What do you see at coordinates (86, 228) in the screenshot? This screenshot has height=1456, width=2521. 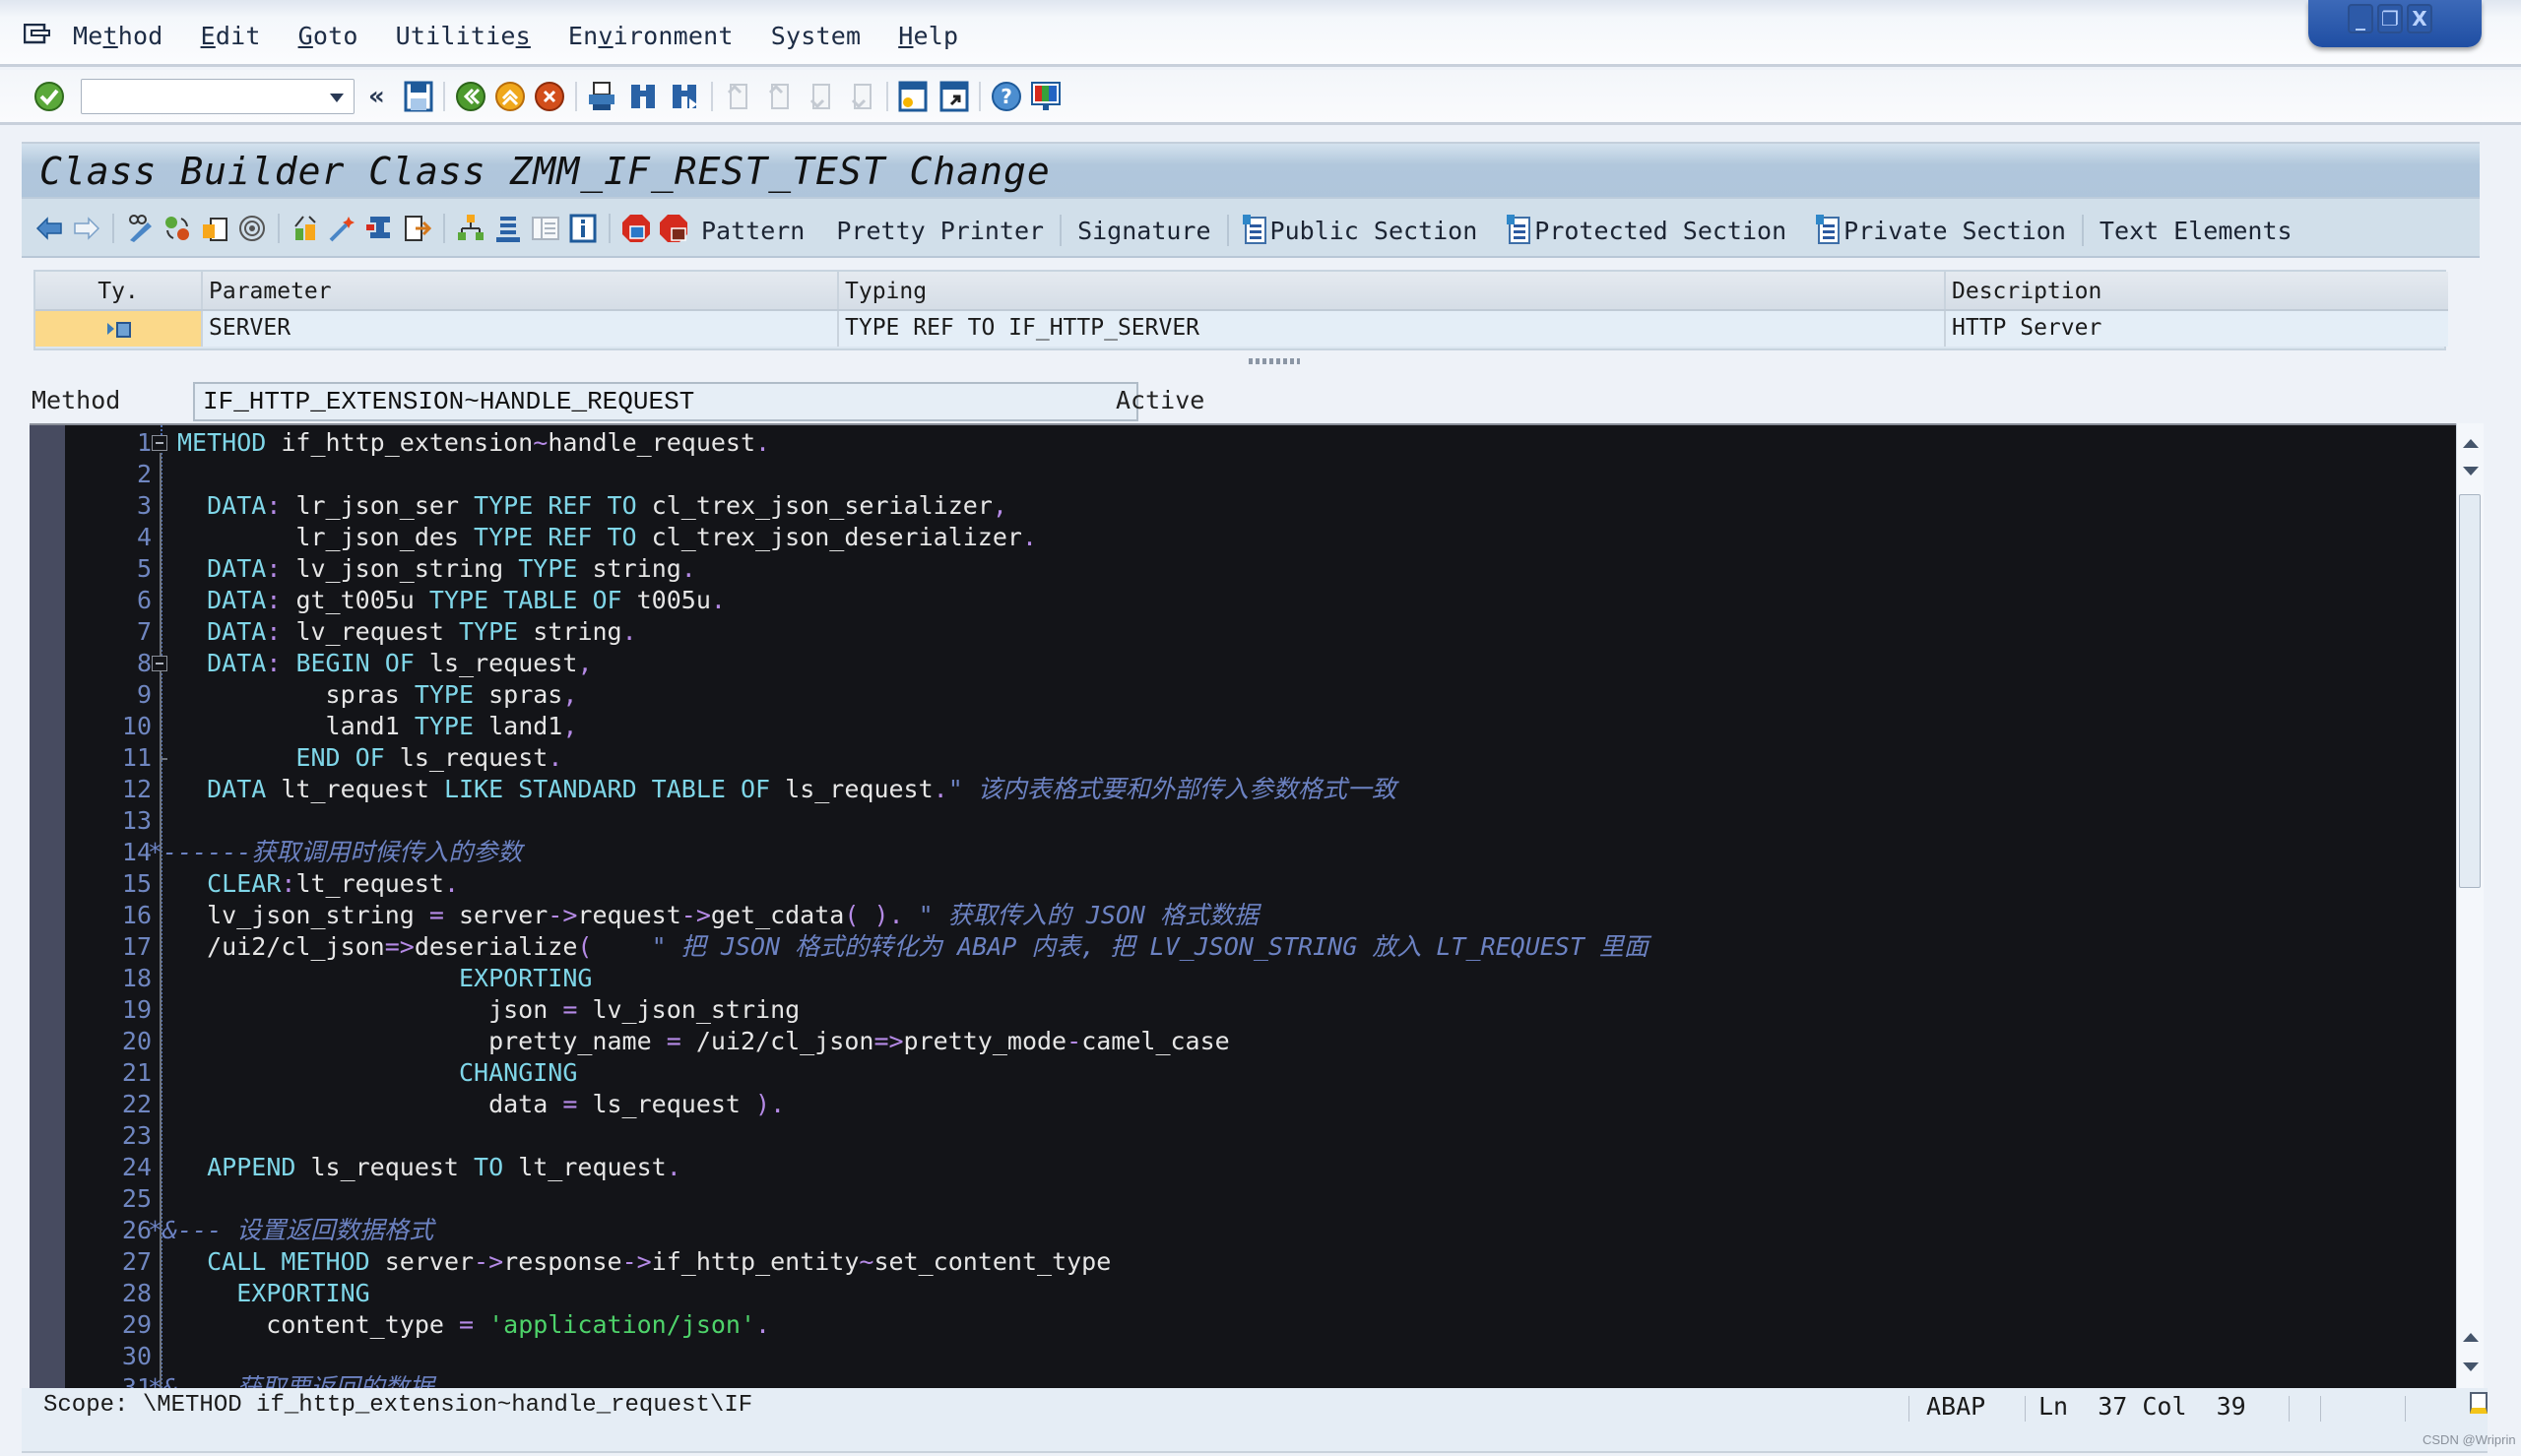 I see `forward-arrow-icon` at bounding box center [86, 228].